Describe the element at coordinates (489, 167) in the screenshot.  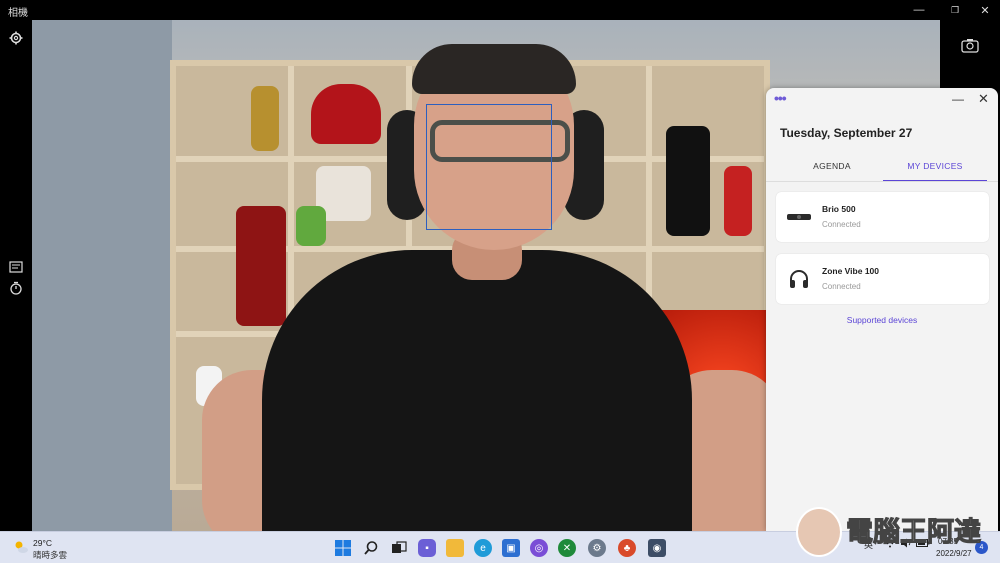
I see `face-tracking-box` at that location.